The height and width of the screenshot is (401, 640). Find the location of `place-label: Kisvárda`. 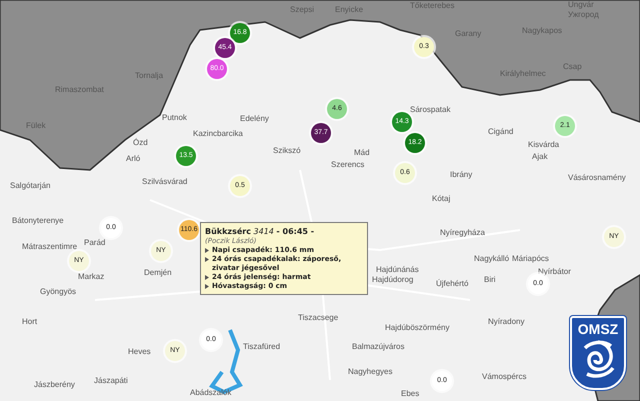

place-label: Kisvárda is located at coordinates (544, 144).